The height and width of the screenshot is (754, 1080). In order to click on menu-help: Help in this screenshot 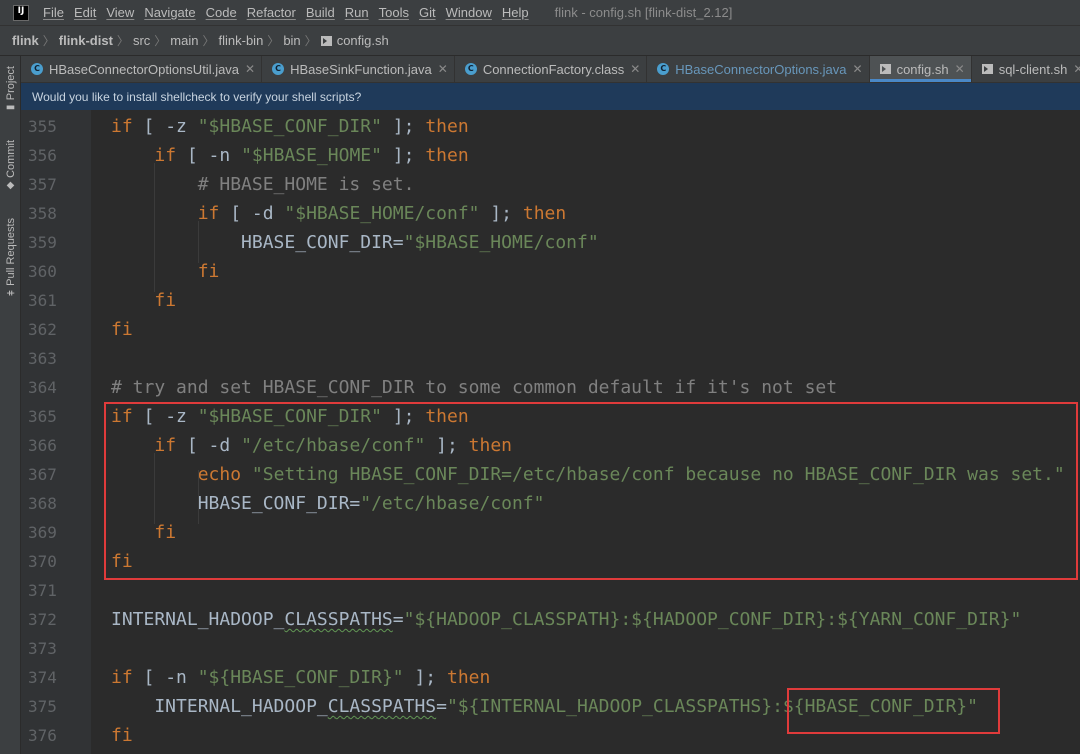, I will do `click(515, 12)`.